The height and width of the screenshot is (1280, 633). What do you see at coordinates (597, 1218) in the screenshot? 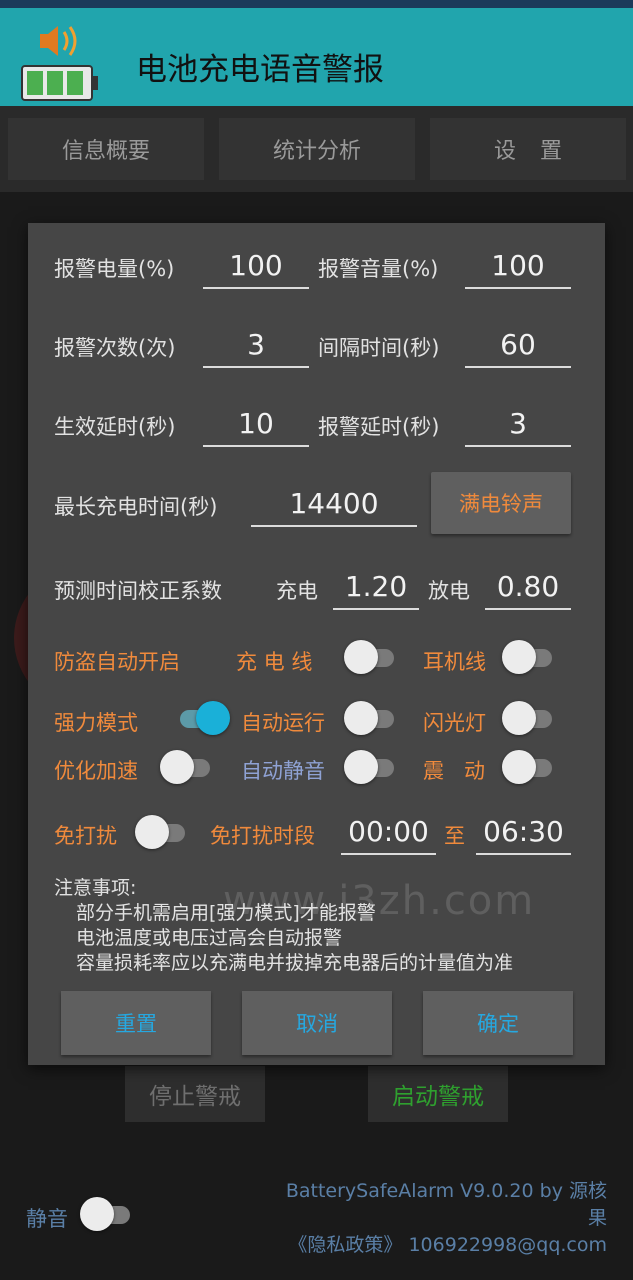
I see `version-line-cont: 果` at bounding box center [597, 1218].